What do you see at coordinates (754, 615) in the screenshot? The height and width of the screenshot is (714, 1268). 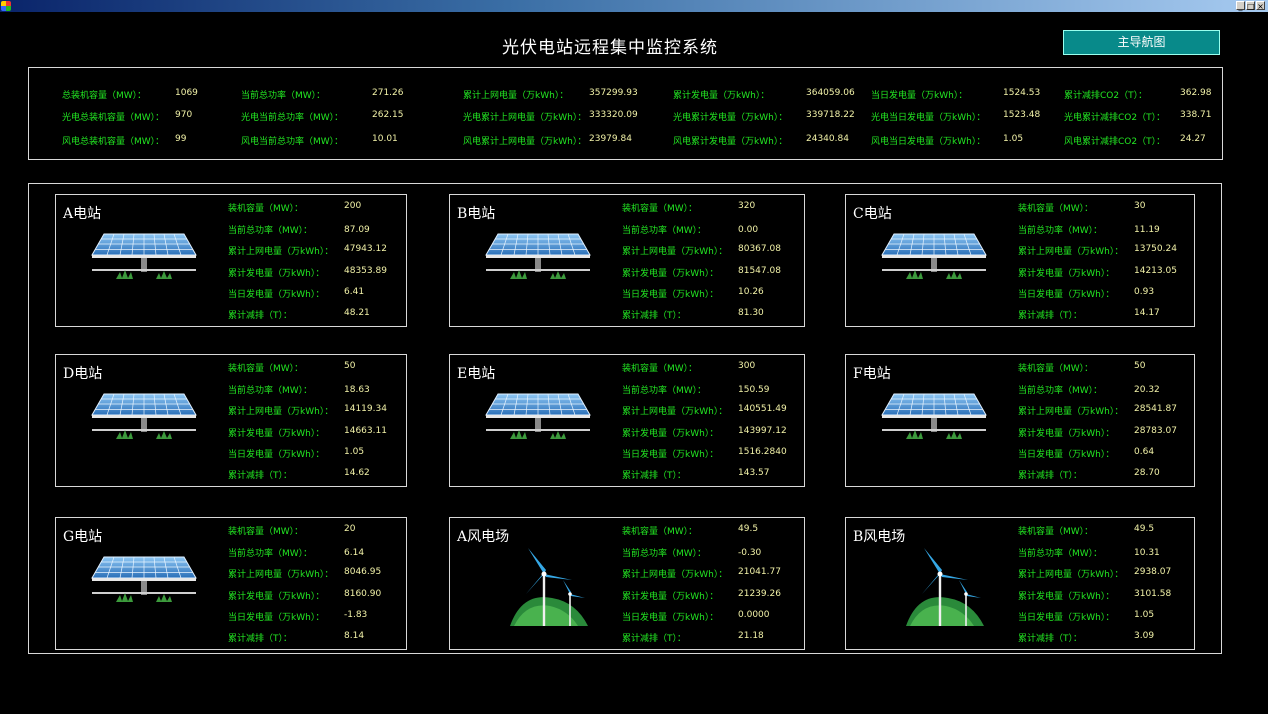 I see `station-field-value: 0.0000` at bounding box center [754, 615].